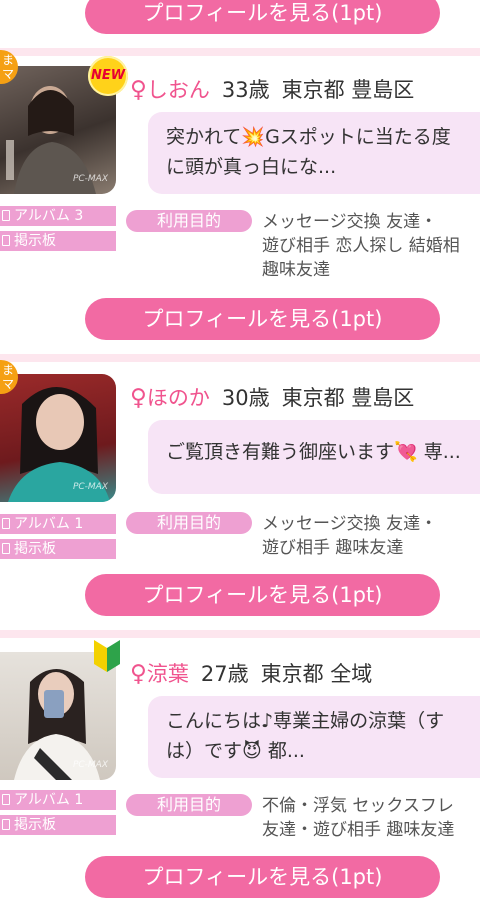 This screenshot has width=480, height=898. I want to click on profile-name: ほのか, so click(178, 398).